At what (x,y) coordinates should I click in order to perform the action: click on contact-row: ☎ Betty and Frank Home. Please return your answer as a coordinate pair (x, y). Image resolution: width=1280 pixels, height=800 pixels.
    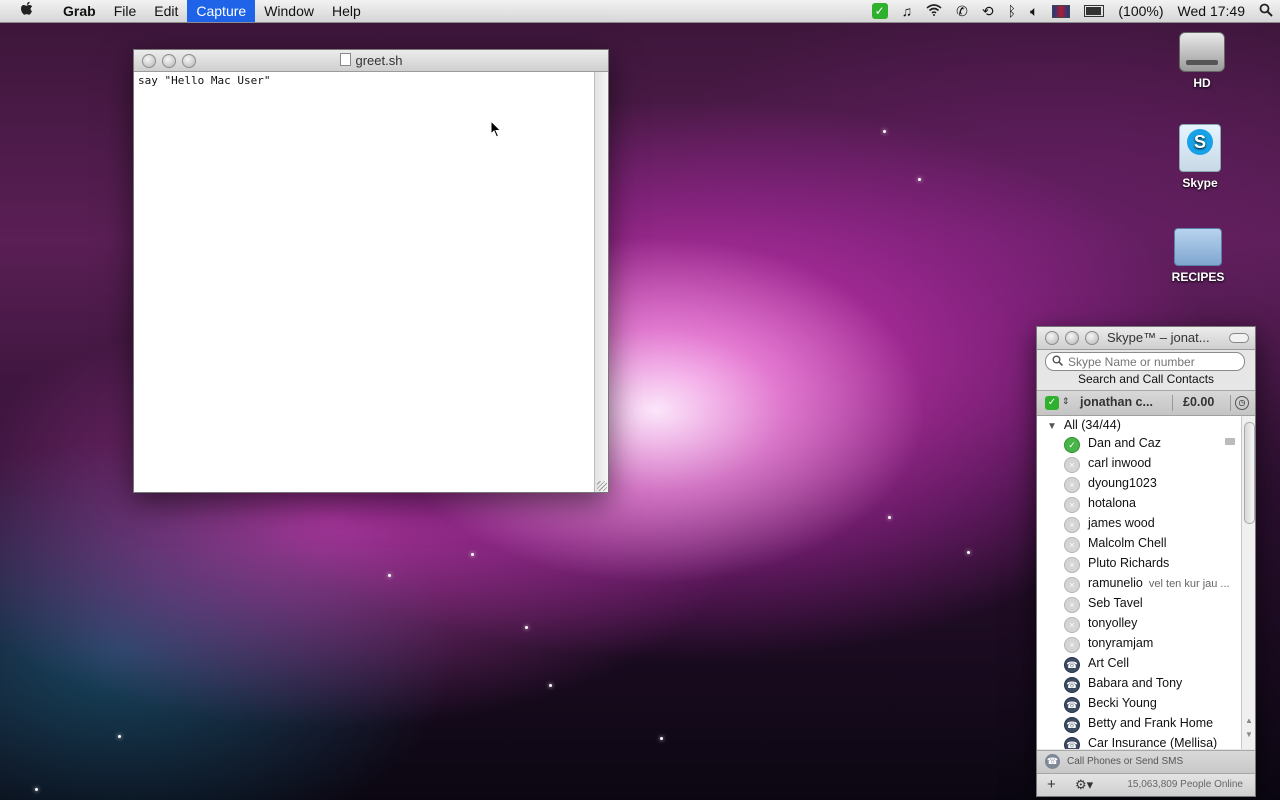
    Looking at the image, I should click on (1139, 724).